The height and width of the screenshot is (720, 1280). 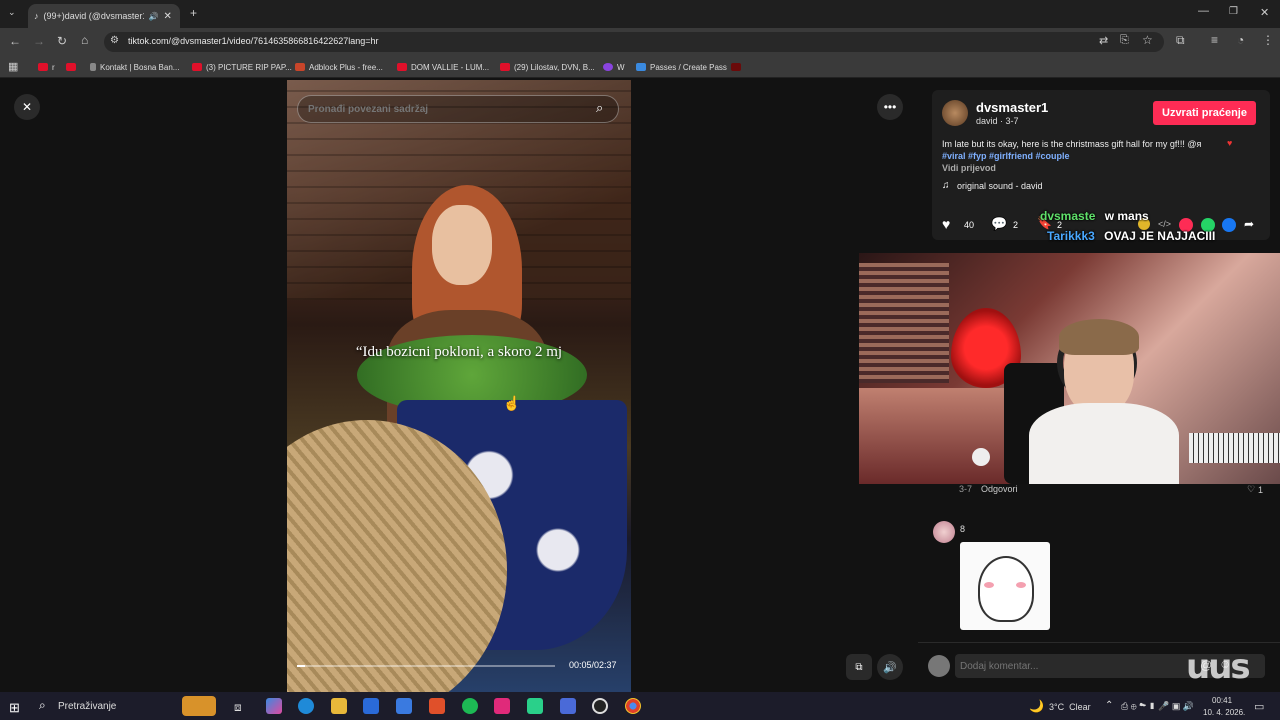 I want to click on profile-icon: ◔, so click(x=1240, y=40).